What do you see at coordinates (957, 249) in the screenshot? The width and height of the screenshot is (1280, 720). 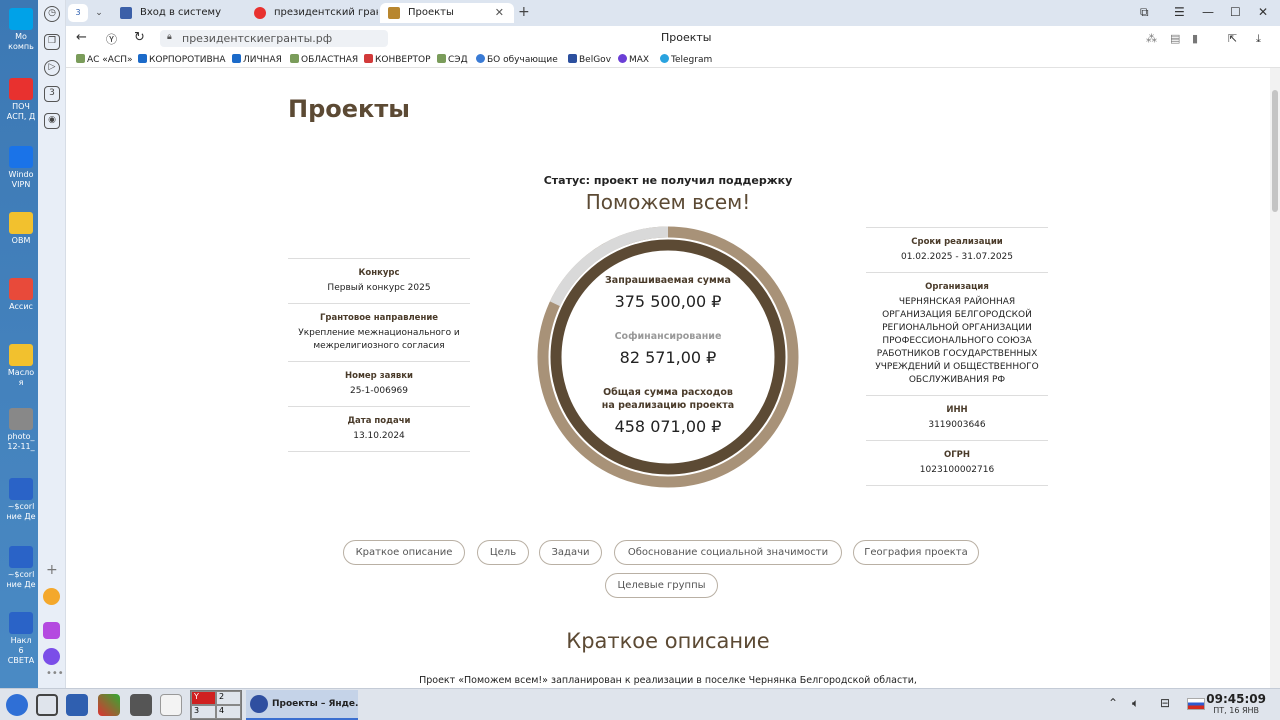 I see `info-item: Сроки реализации 01.02.2025 - 31.07.2025` at bounding box center [957, 249].